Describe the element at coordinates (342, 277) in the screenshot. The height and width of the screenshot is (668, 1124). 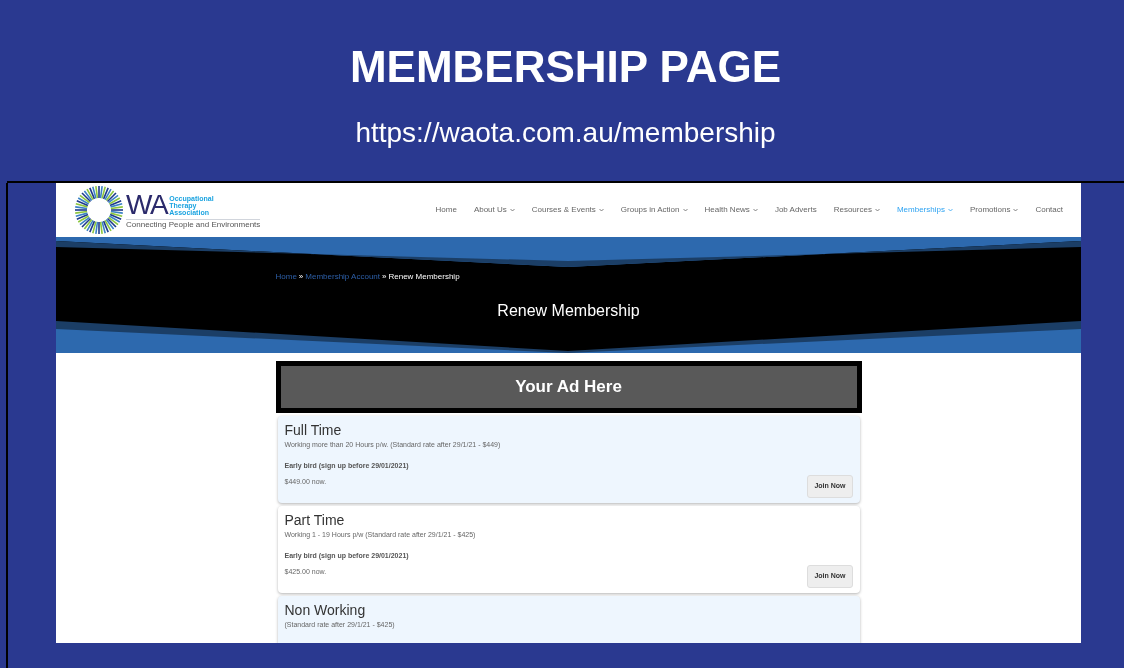
I see `breadcrumb-link: Membership Account` at that location.